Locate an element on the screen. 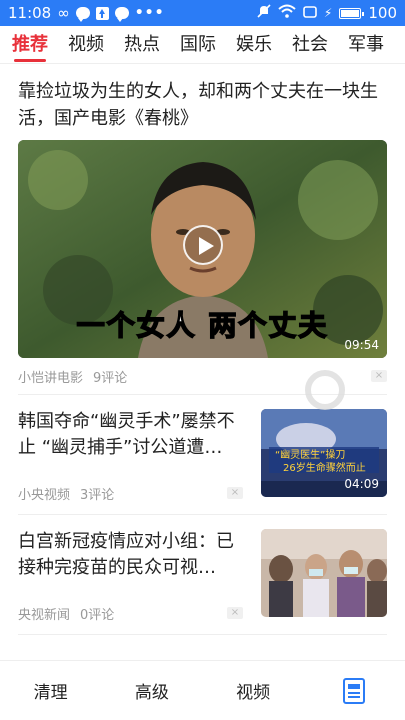 The height and width of the screenshot is (720, 405). comment-count: 0评论 is located at coordinates (97, 615).